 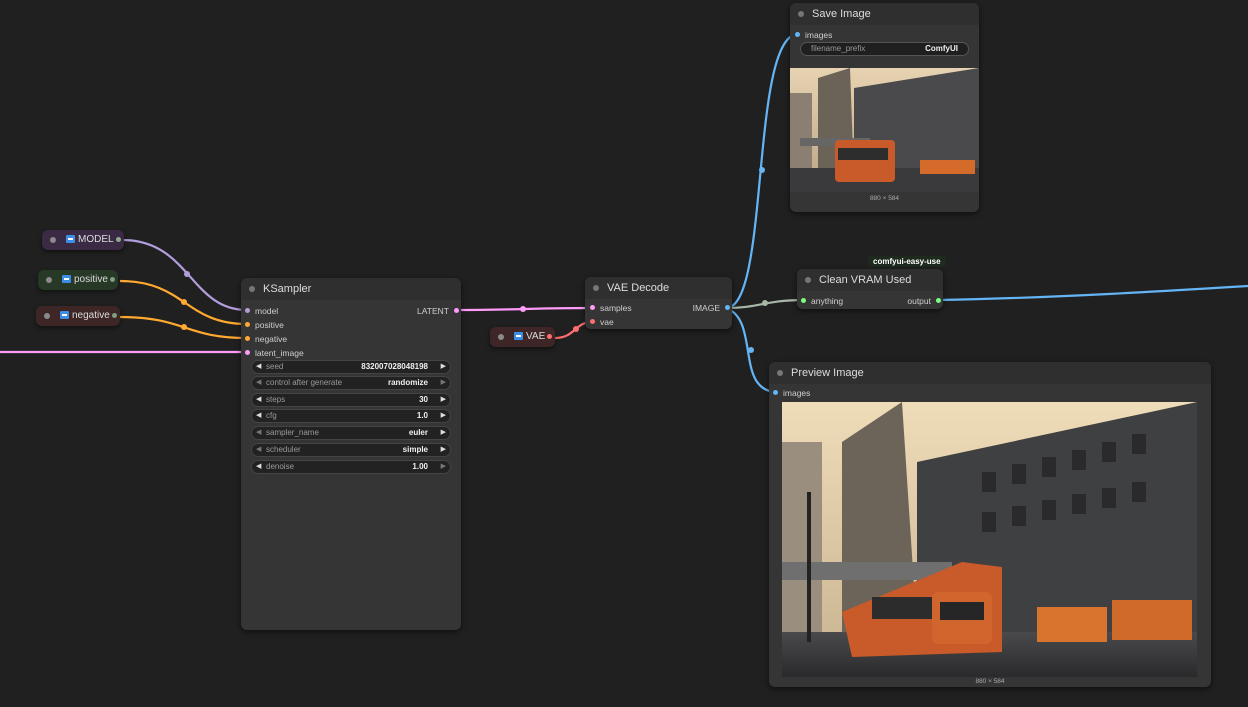 What do you see at coordinates (990, 681) in the screenshot?
I see `preview-image-size: 880 × 584` at bounding box center [990, 681].